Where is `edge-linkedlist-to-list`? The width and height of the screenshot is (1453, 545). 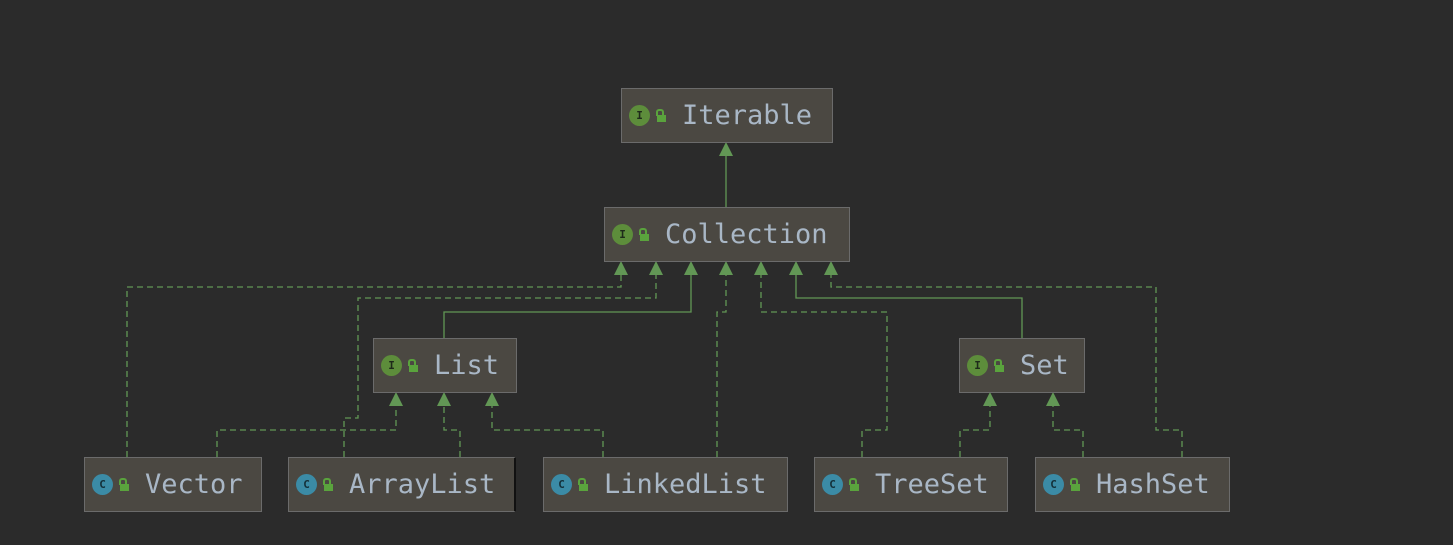 edge-linkedlist-to-list is located at coordinates (547, 431).